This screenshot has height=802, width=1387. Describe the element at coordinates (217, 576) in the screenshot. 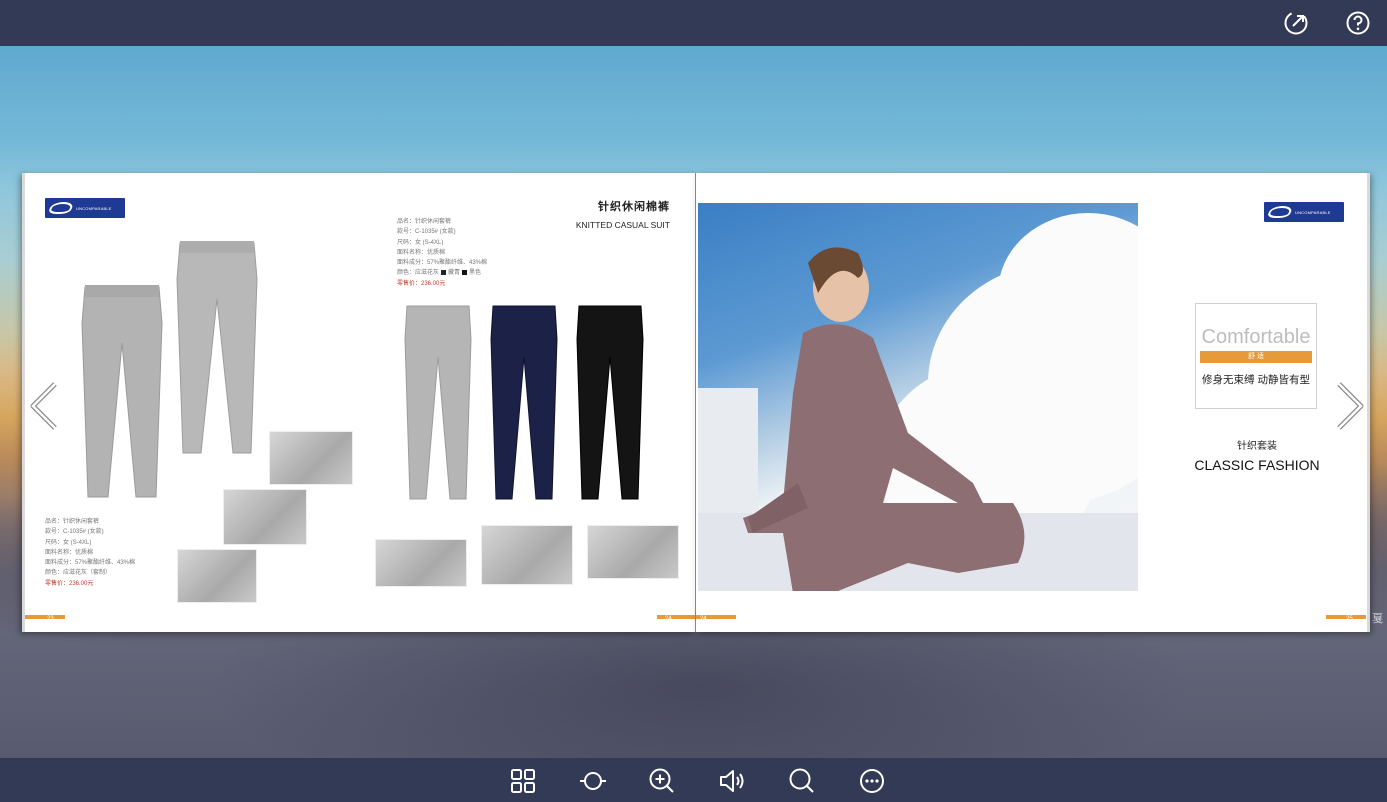

I see `detail-cuff` at that location.